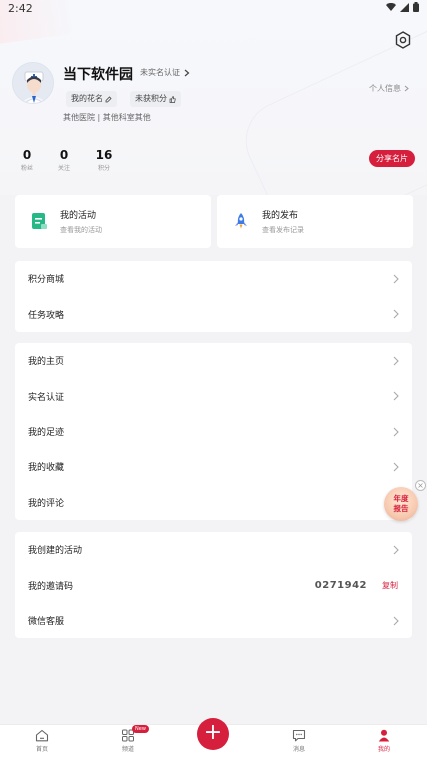  Describe the element at coordinates (46, 621) in the screenshot. I see `menu-item-label: 微信客服` at that location.